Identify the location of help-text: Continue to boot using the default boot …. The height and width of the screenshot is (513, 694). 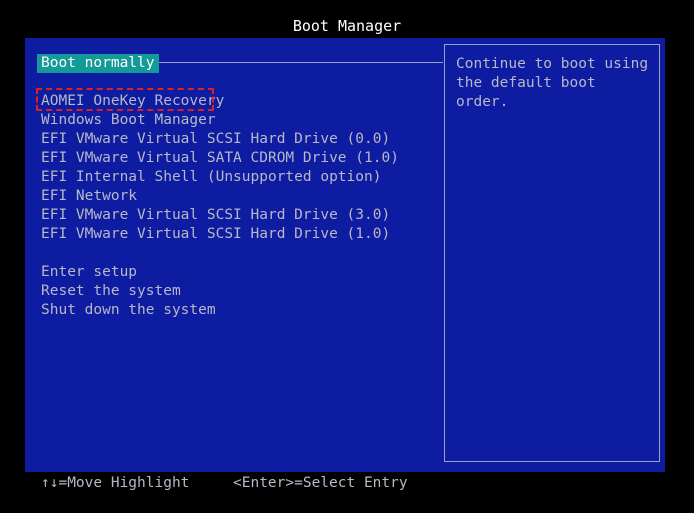
(552, 83).